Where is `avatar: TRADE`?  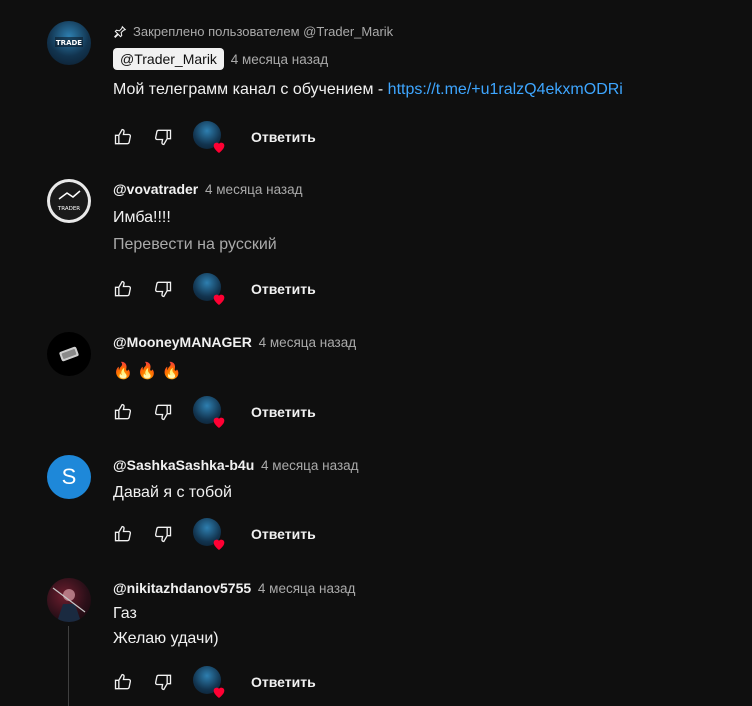
avatar: TRADE is located at coordinates (69, 43).